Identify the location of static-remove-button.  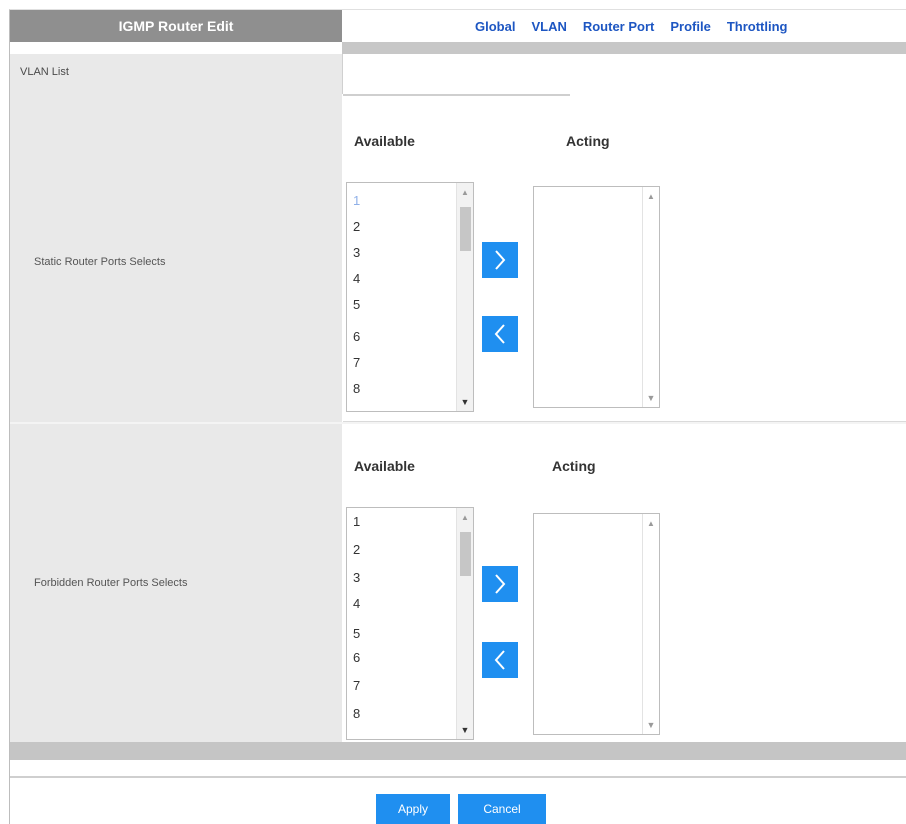
(500, 334).